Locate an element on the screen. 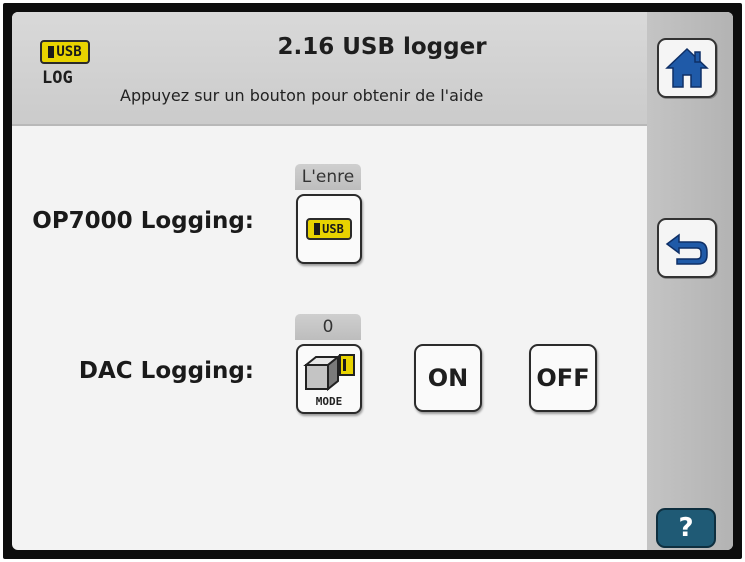 This screenshot has width=745, height=562. help-button: ? is located at coordinates (686, 528).